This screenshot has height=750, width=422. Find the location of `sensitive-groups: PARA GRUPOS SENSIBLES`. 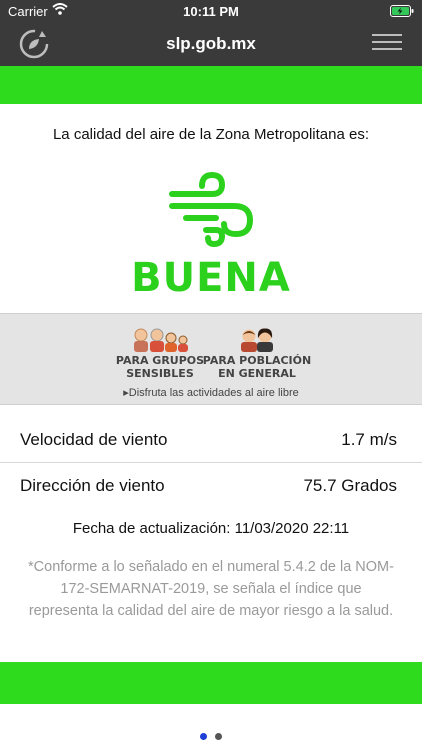

sensitive-groups: PARA GRUPOS SENSIBLES is located at coordinates (160, 354).